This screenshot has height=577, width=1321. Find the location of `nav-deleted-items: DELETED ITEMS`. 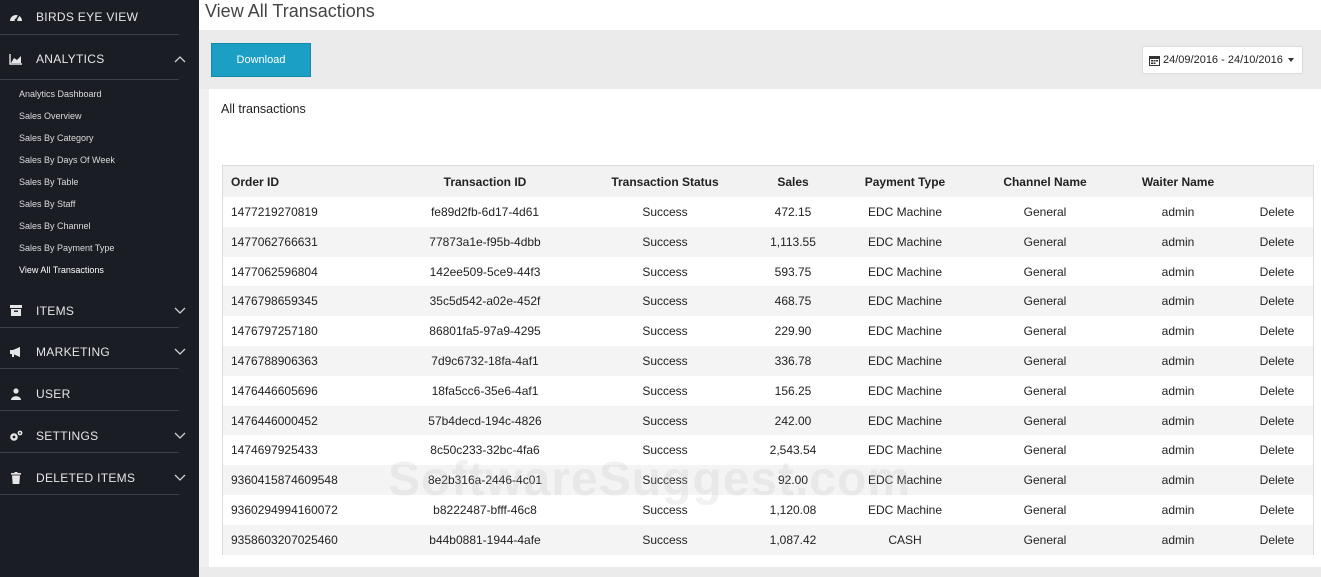

nav-deleted-items: DELETED ITEMS is located at coordinates (99, 477).